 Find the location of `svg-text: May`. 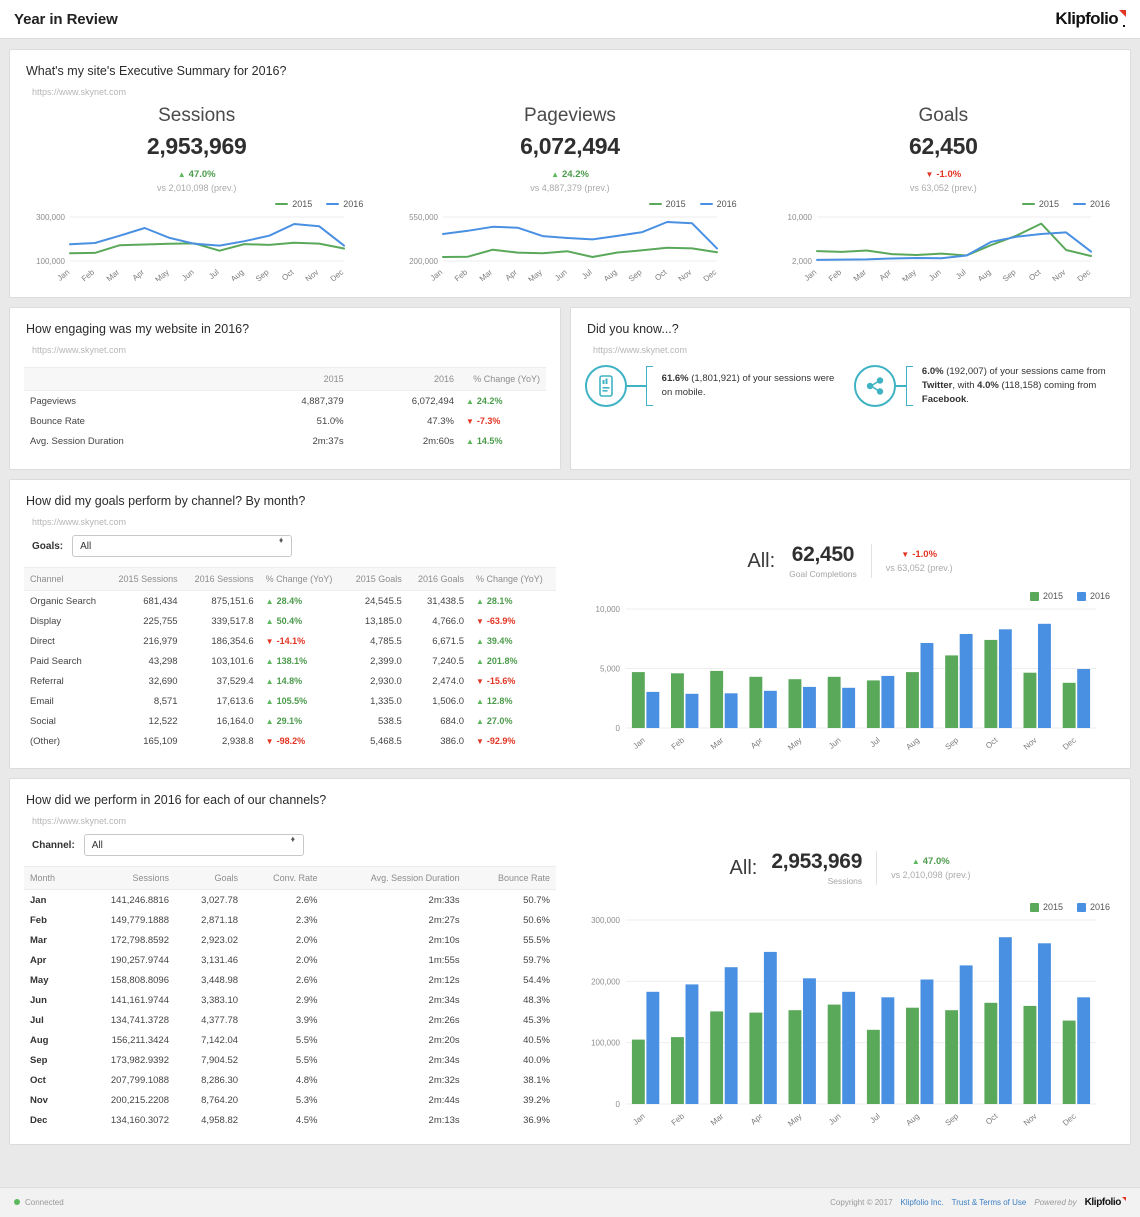

svg-text: May is located at coordinates (794, 1120).